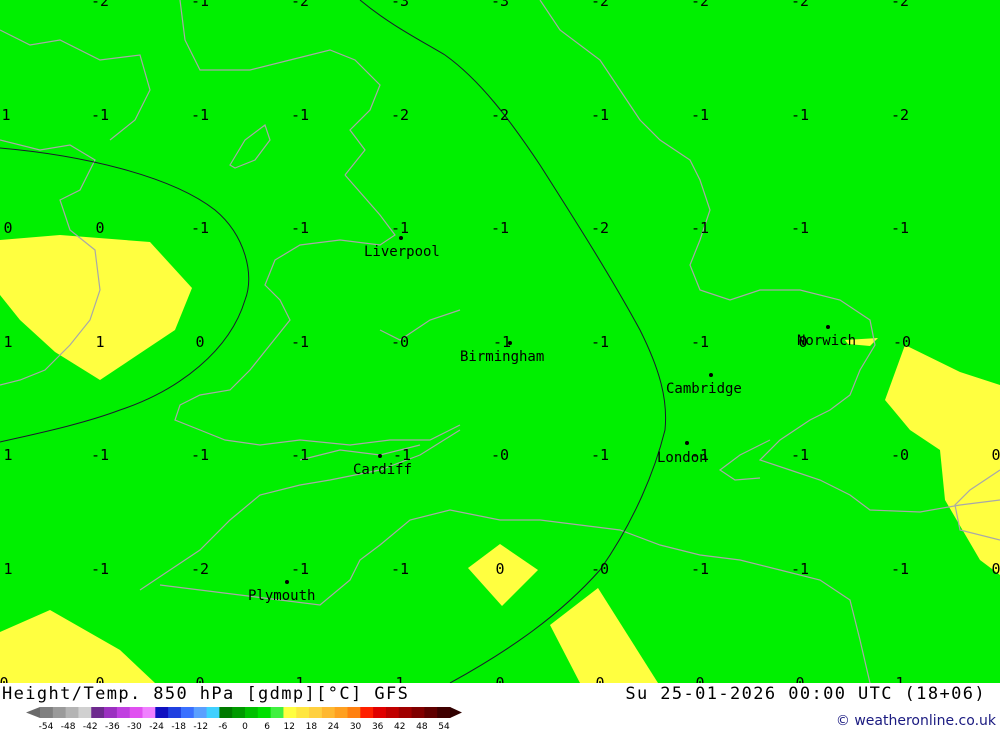 The image size is (1000, 733). Describe the element at coordinates (682, 458) in the screenshot. I see `city-label: London` at that location.